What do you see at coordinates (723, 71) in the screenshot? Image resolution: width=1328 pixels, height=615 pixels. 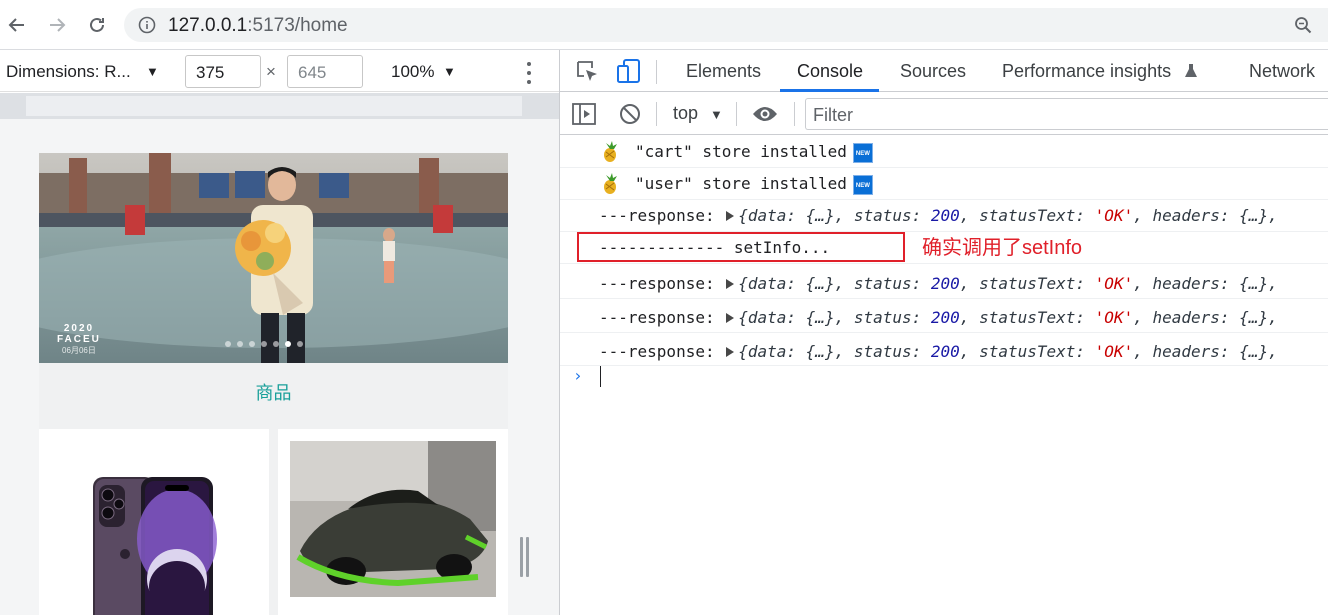 I see `tab-elements: Elements` at bounding box center [723, 71].